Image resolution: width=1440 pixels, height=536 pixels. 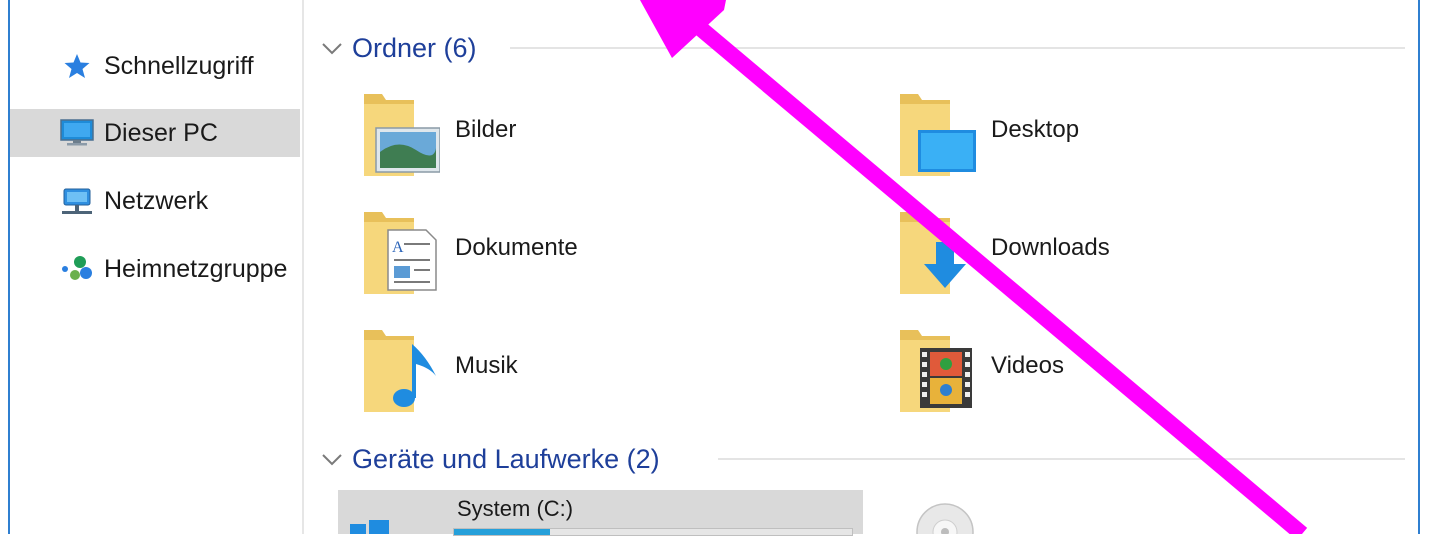 I want to click on videos-folder-icon, so click(x=936, y=371).